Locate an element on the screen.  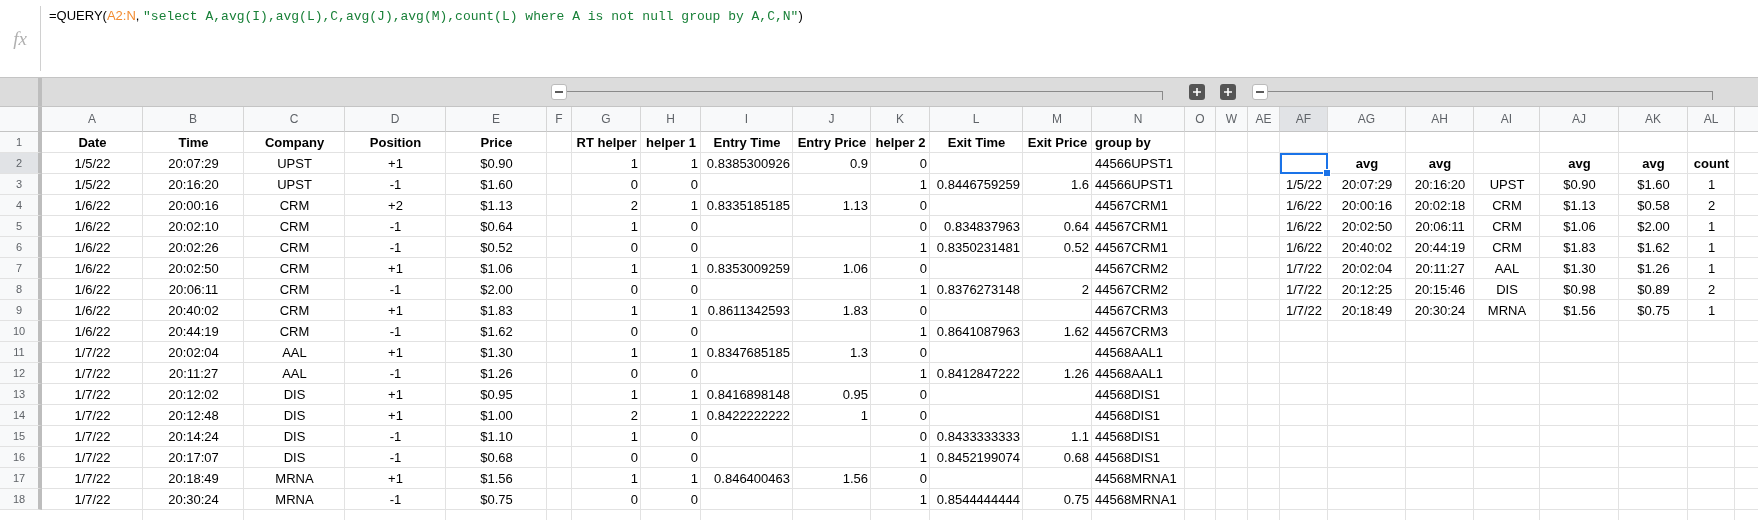
table-cell-text: UPST is located at coordinates (294, 185).